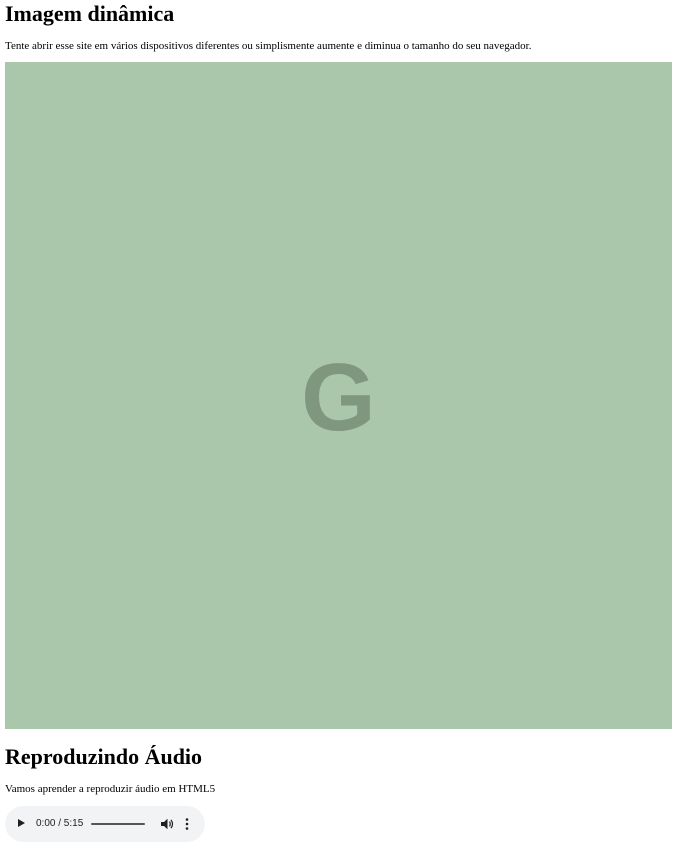  I want to click on audio-player: 0:00 / 5:15, so click(105, 824).